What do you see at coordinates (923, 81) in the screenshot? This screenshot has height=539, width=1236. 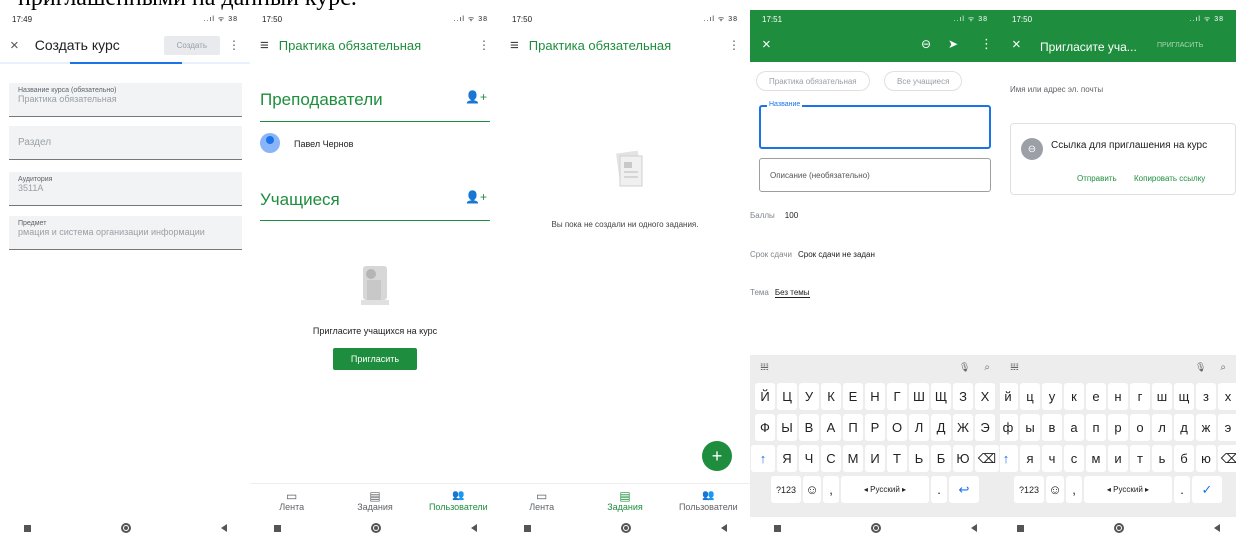 I see `students-chip: Все учащиеся` at bounding box center [923, 81].